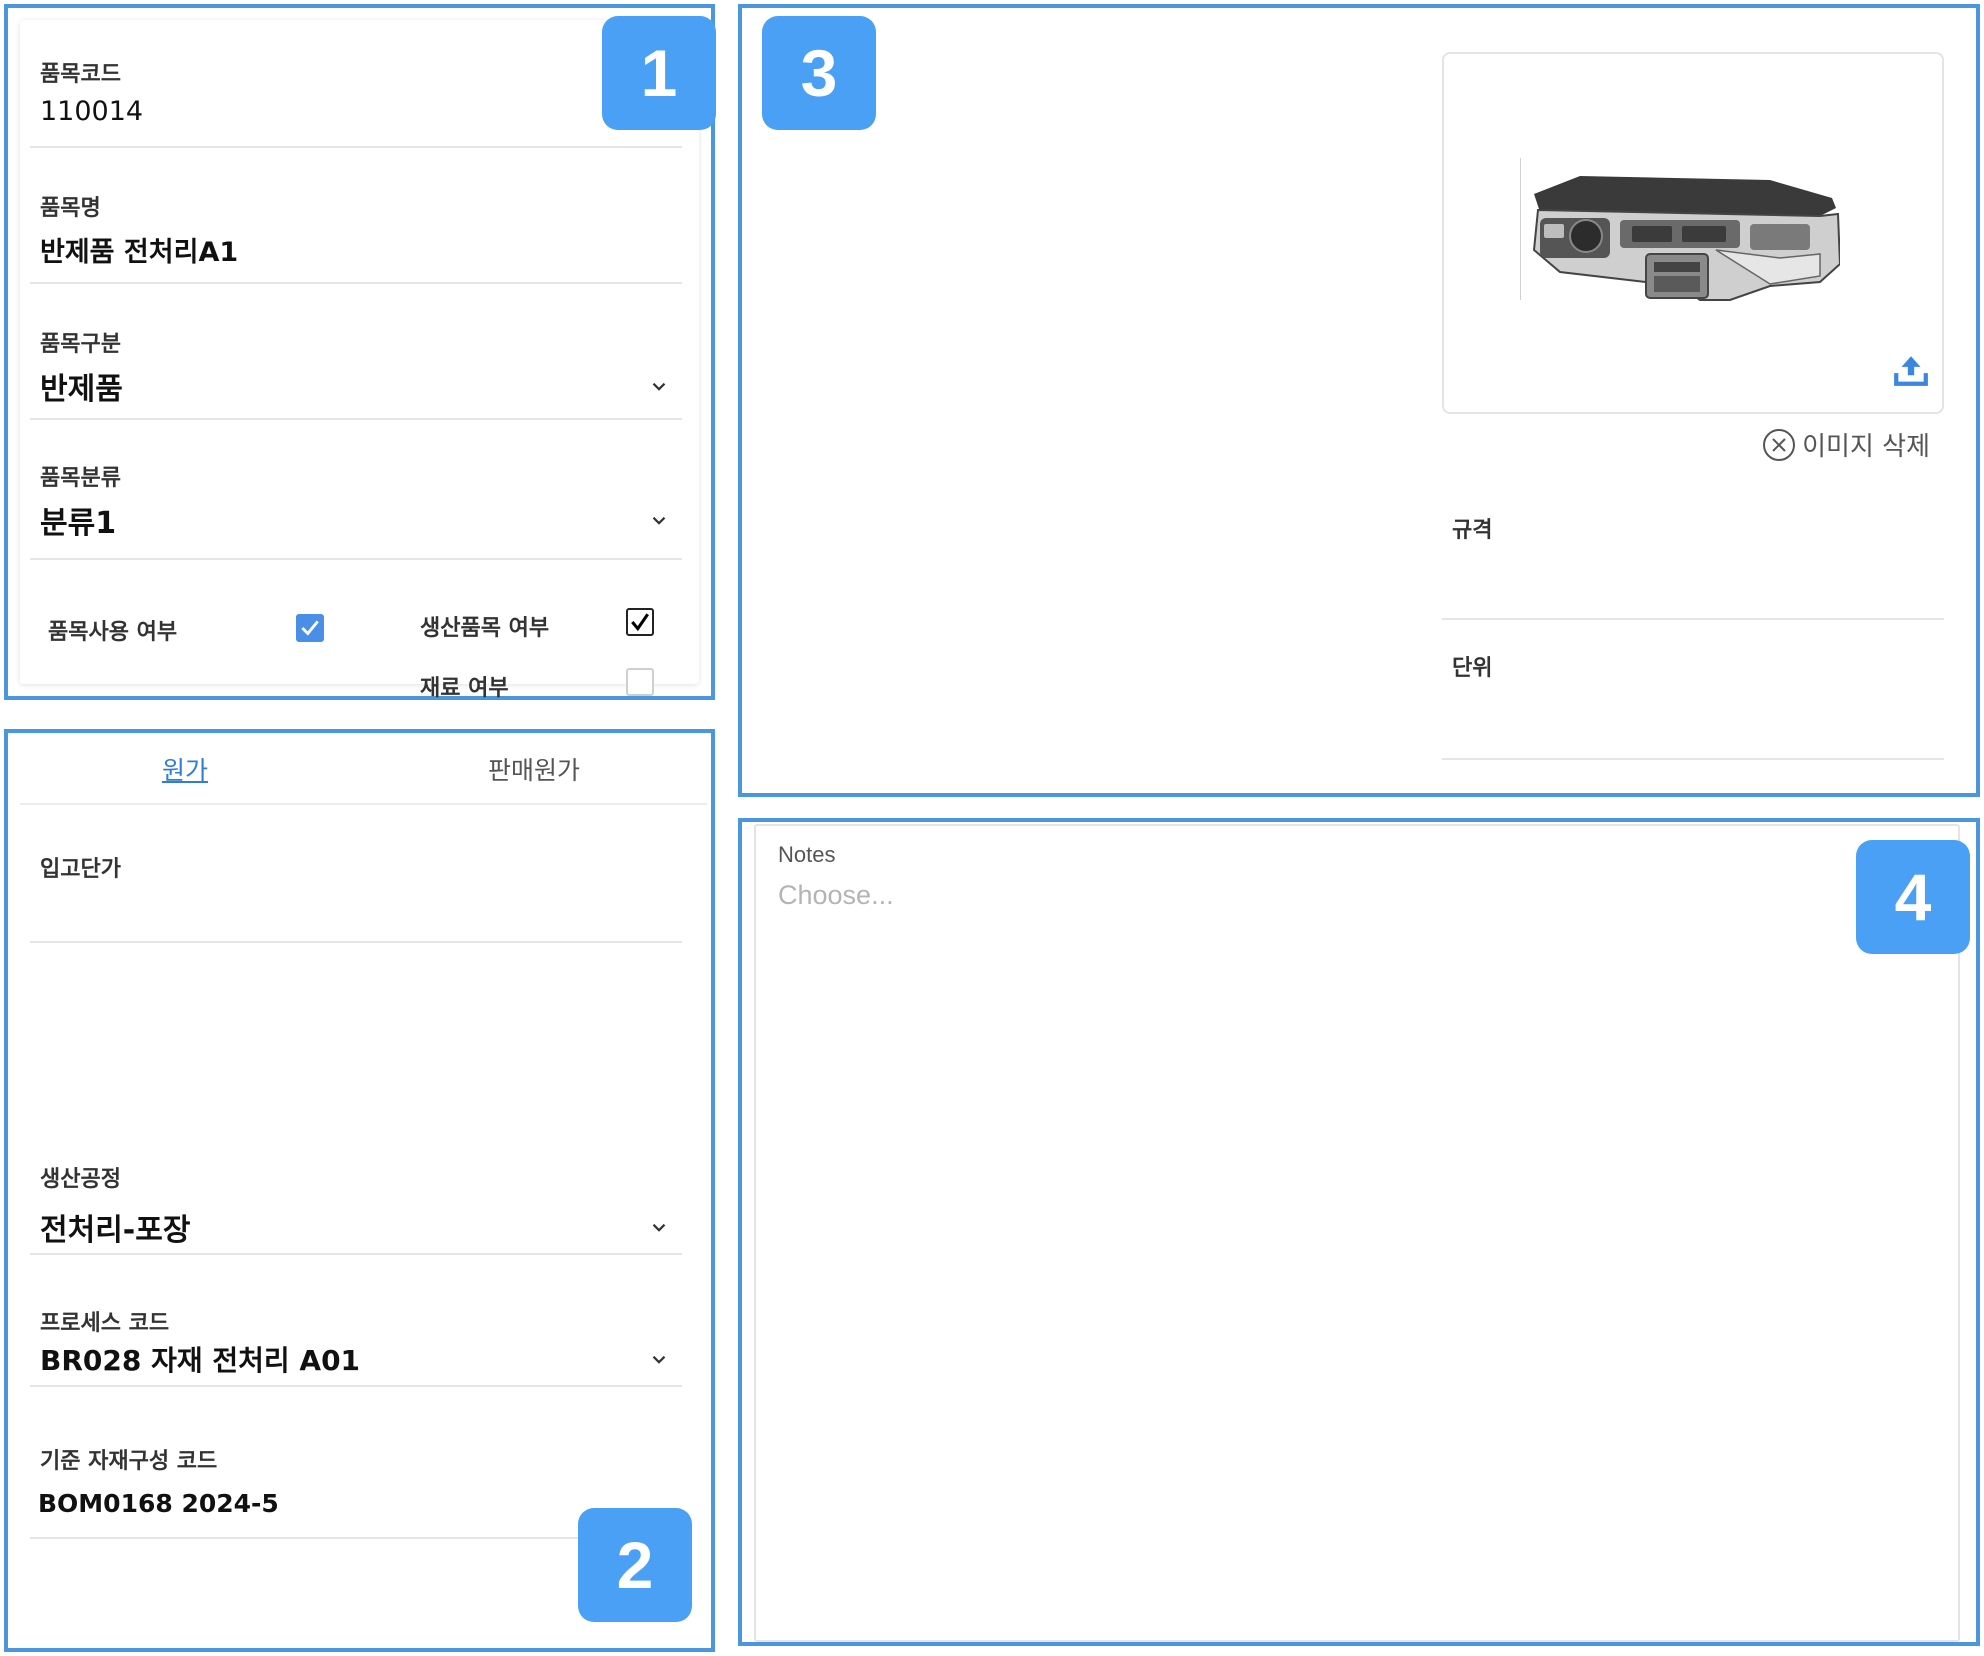  Describe the element at coordinates (70, 208) in the screenshot. I see `item-name-label: 품목명` at that location.